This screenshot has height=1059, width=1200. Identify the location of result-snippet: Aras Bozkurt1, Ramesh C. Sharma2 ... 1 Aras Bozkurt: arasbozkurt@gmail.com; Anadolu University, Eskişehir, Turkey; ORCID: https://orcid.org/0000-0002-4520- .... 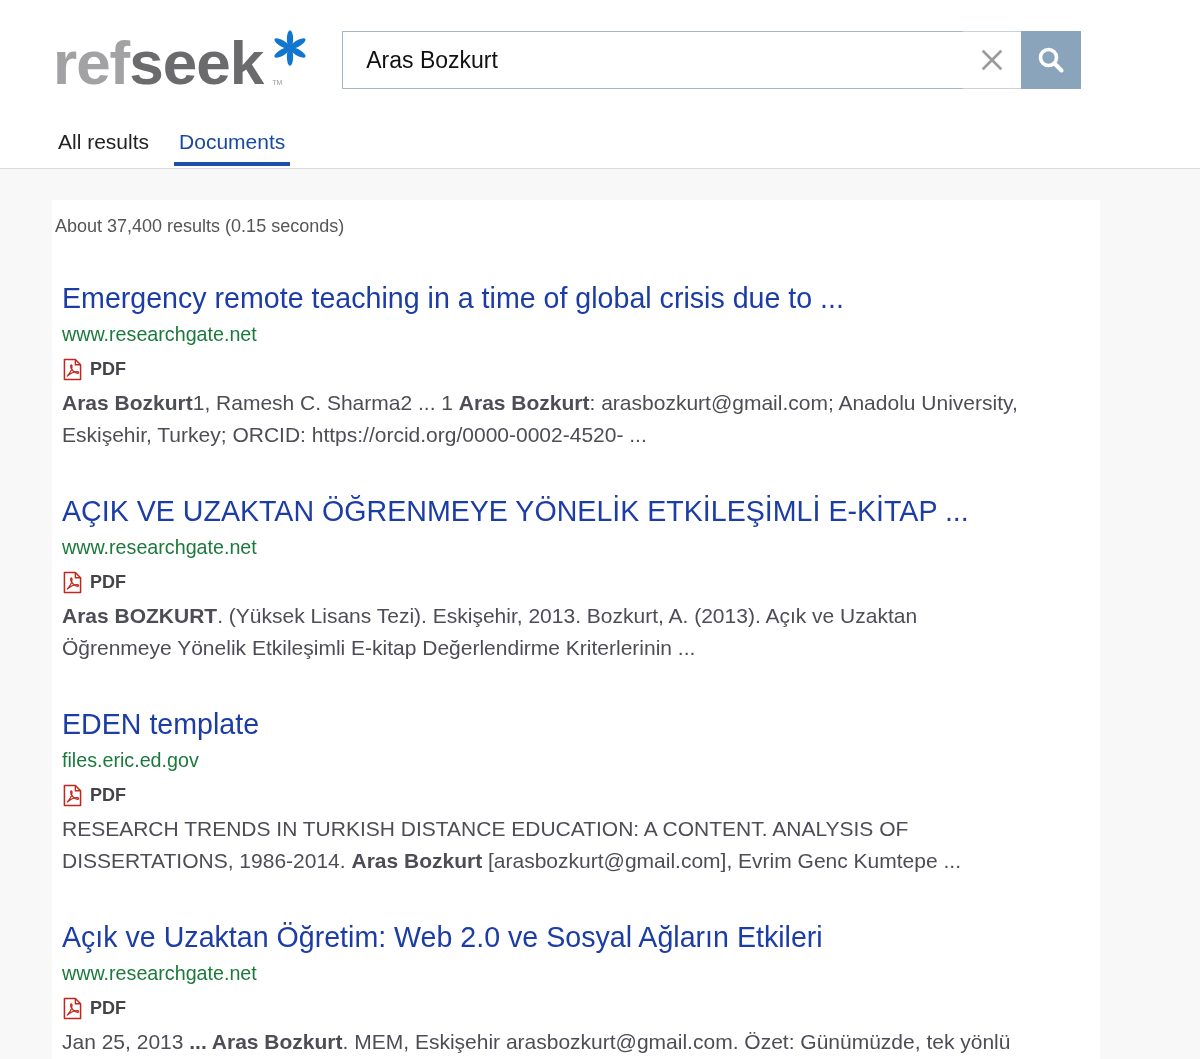
(540, 419).